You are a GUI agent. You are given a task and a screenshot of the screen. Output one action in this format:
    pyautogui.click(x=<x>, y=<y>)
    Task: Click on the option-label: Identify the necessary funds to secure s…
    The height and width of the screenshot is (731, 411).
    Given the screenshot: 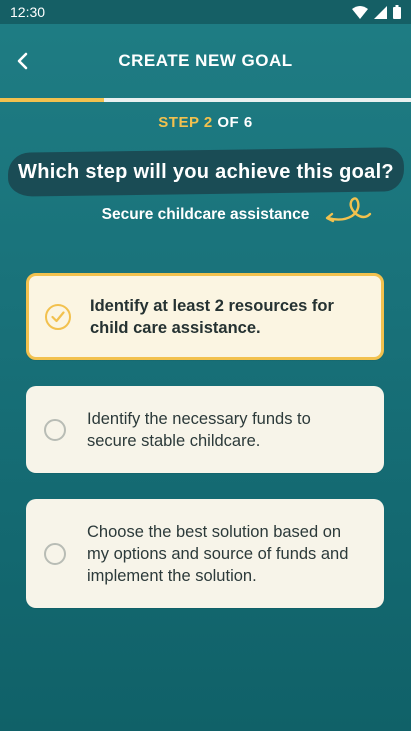 What is the action you would take?
    pyautogui.click(x=199, y=429)
    